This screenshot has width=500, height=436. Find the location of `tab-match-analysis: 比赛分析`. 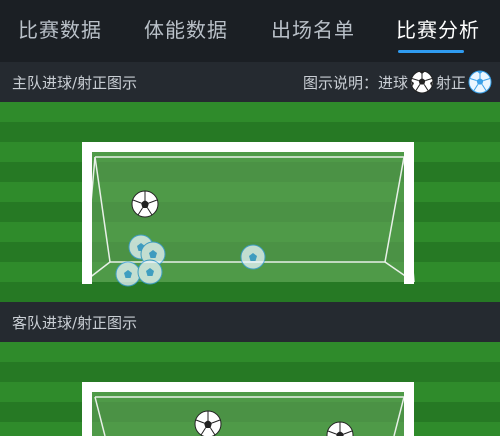

tab-match-analysis: 比赛分析 is located at coordinates (438, 28).